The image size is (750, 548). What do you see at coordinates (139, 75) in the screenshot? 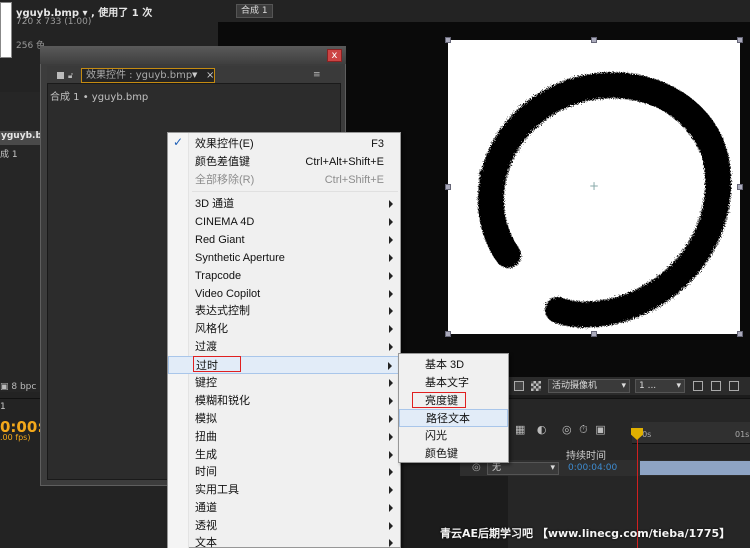
I see `effect-controls-tab-label: 效果控件 : yguyb.bmp` at bounding box center [139, 75].